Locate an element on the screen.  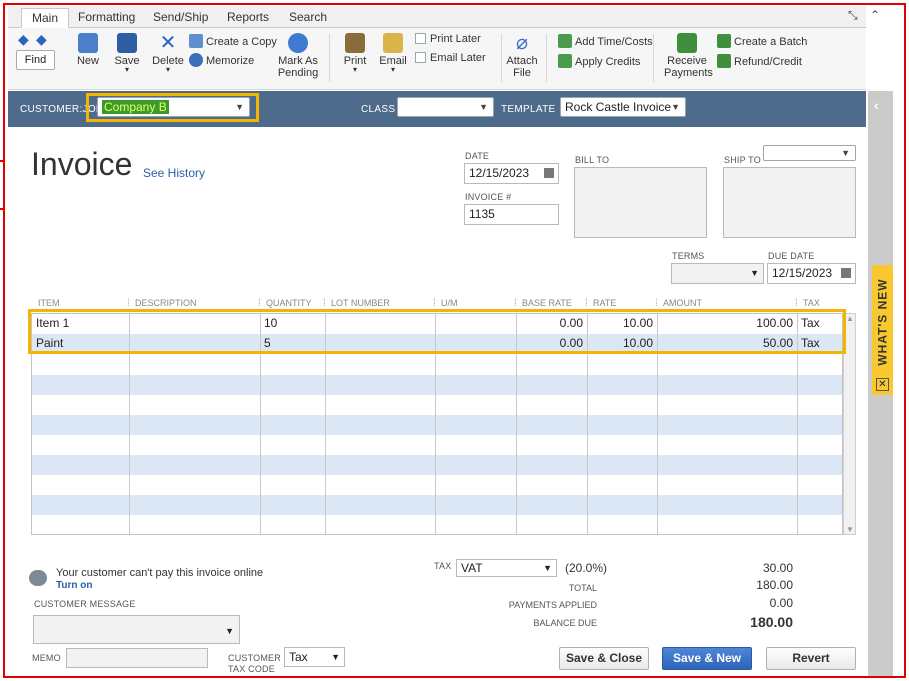
create-copy-button: Create a Copy is located at coordinates (233, 41).